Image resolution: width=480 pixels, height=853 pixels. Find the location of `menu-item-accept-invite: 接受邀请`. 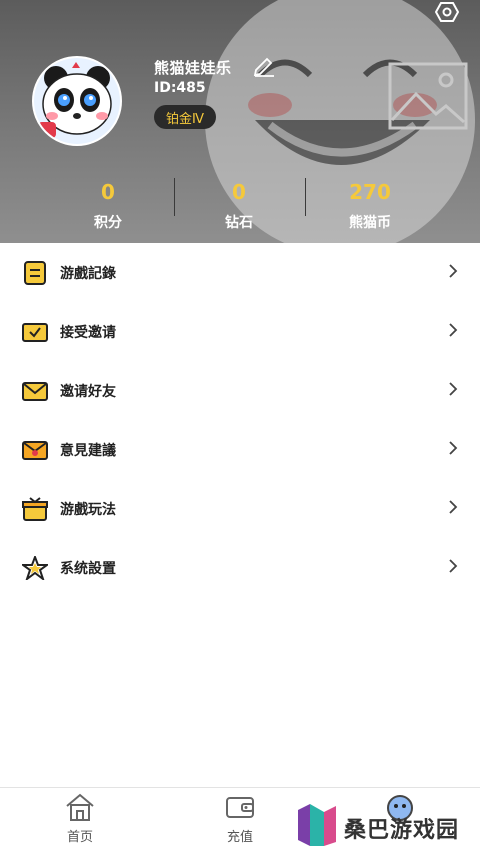

menu-item-accept-invite: 接受邀请 is located at coordinates (240, 331).